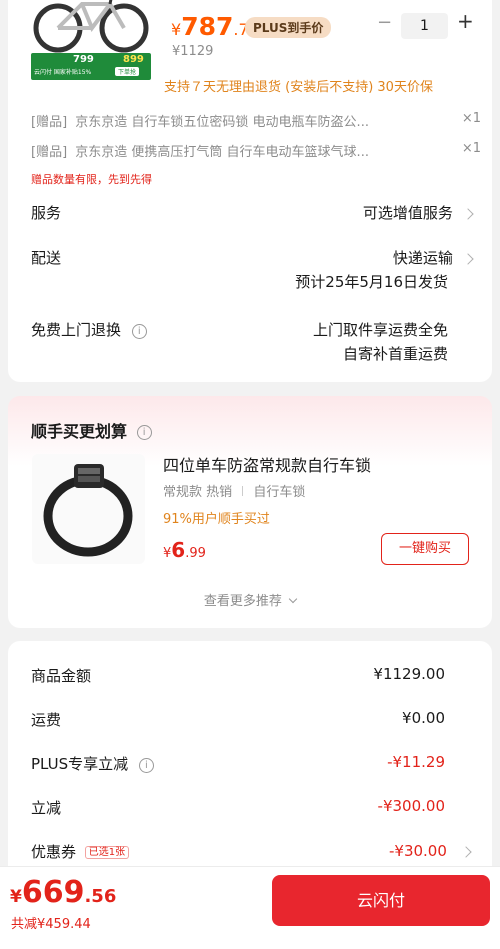 Image resolution: width=500 pixels, height=949 pixels. I want to click on checkout-footer: ¥669.56 共减¥459.44 云闪付, so click(250, 907).